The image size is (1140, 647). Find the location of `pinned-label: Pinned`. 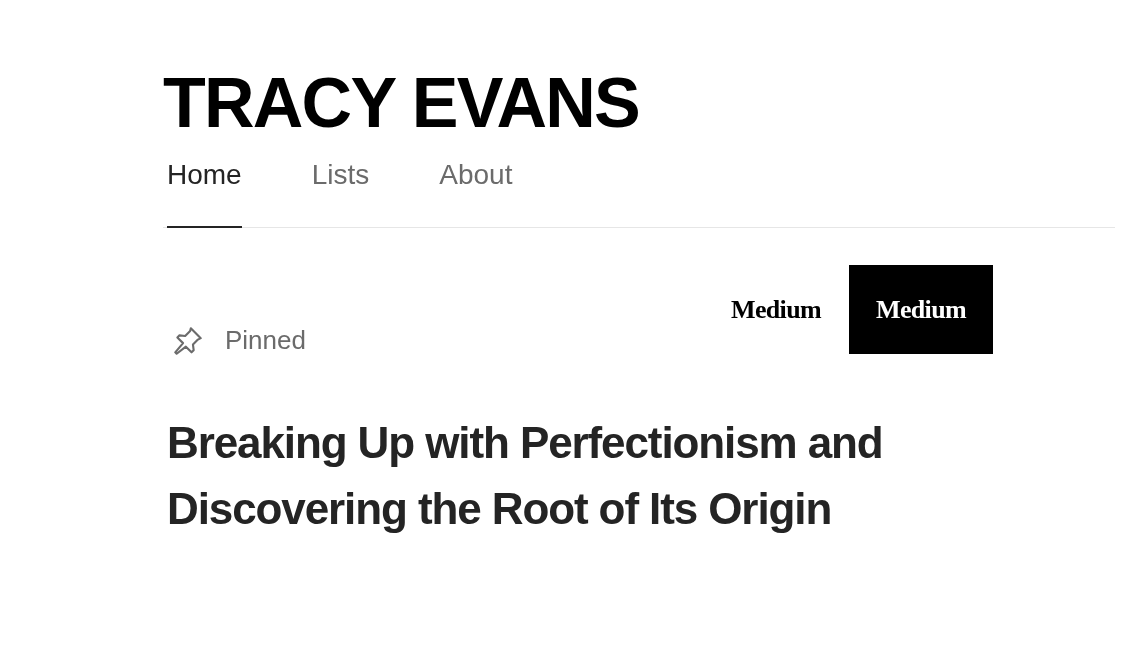

pinned-label: Pinned is located at coordinates (265, 340).